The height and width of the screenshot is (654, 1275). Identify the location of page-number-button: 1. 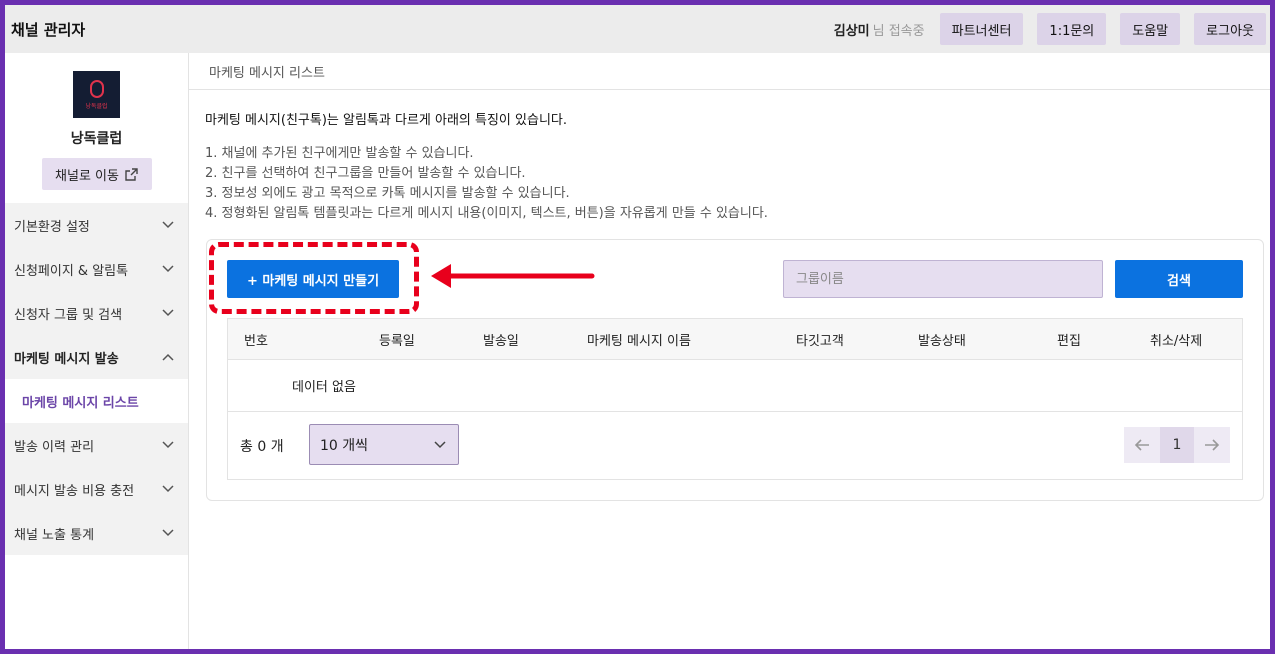
(1177, 445).